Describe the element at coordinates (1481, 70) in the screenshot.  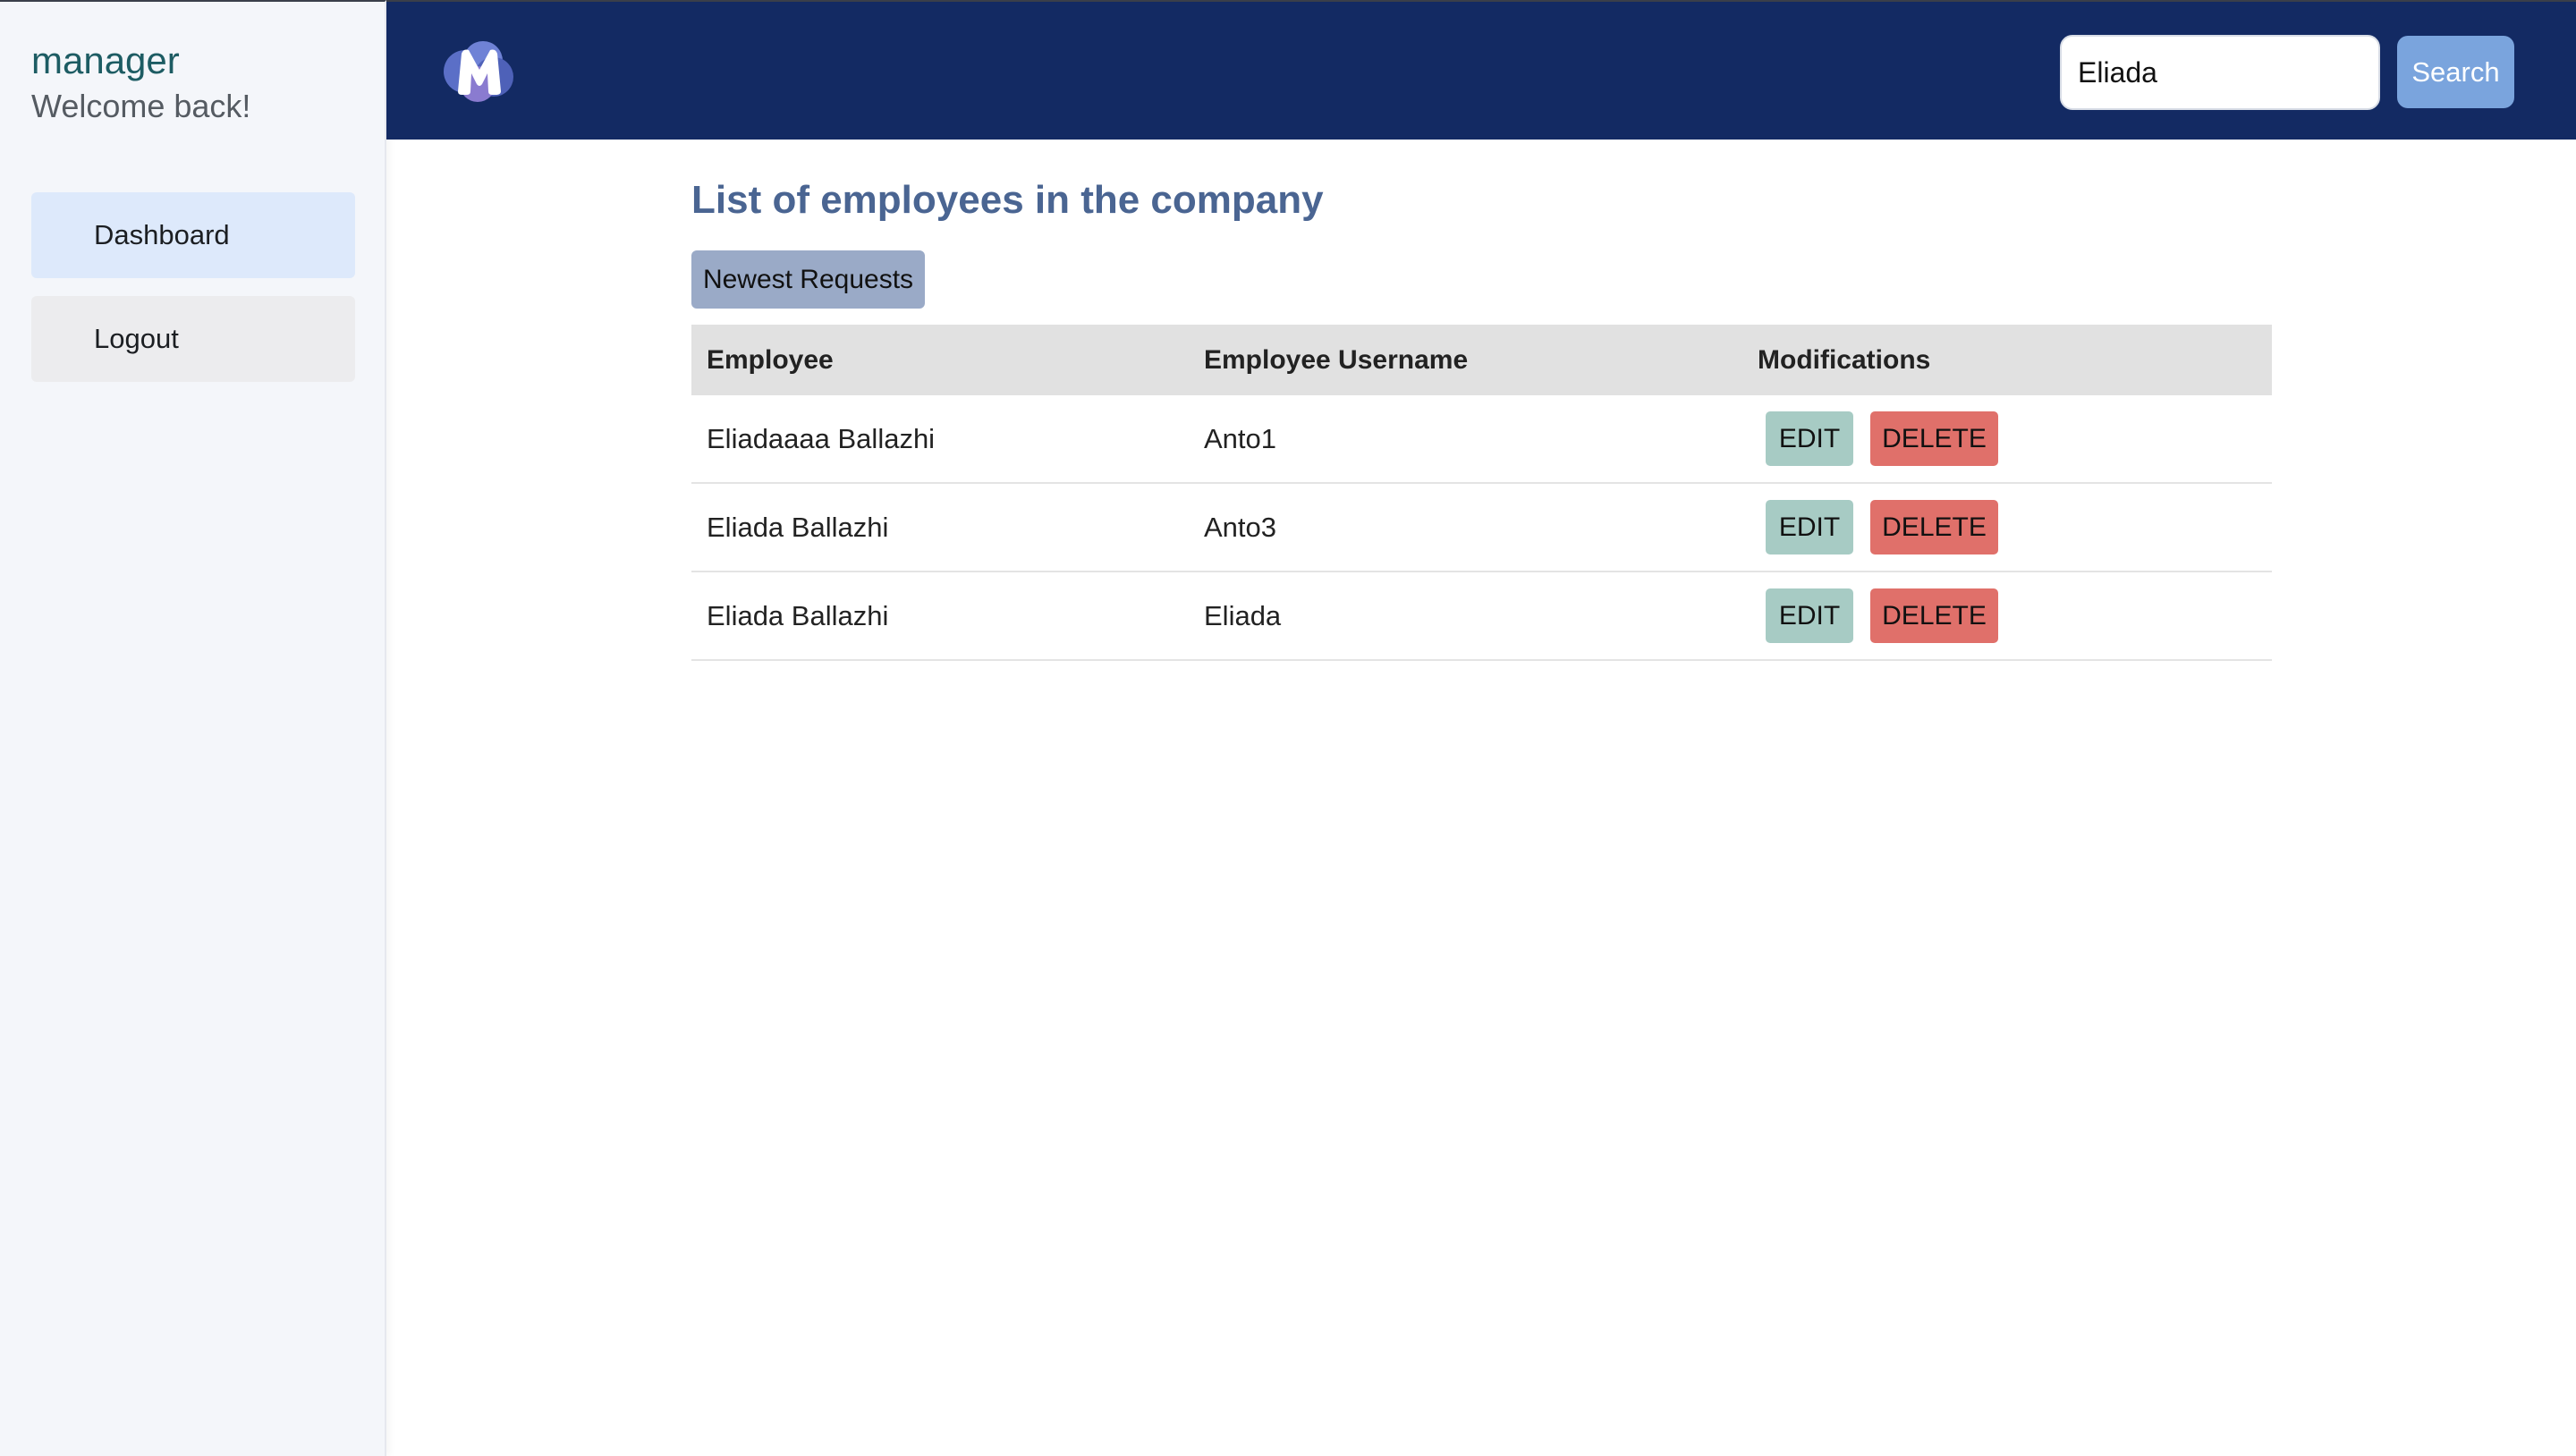
I see `top-navbar: Search` at that location.